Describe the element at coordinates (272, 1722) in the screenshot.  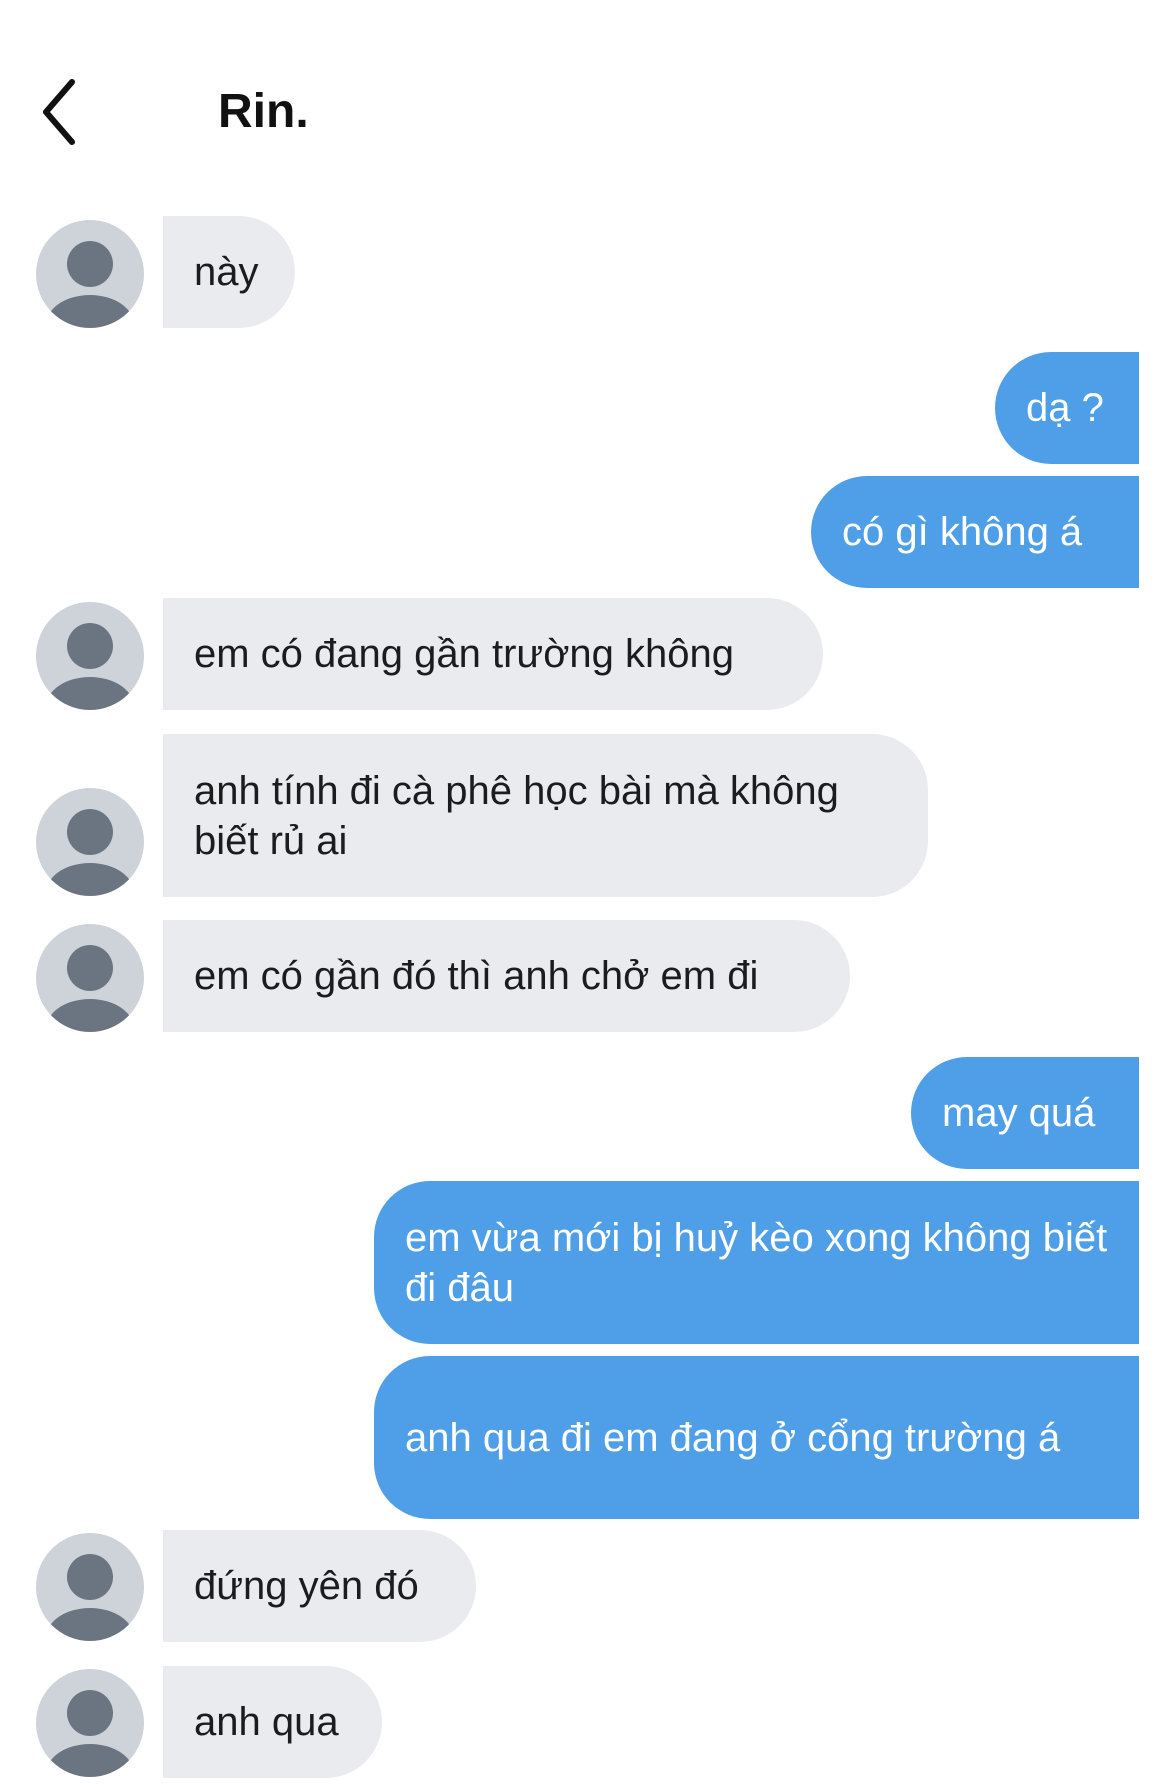
I see `incoming-message: anh qua` at that location.